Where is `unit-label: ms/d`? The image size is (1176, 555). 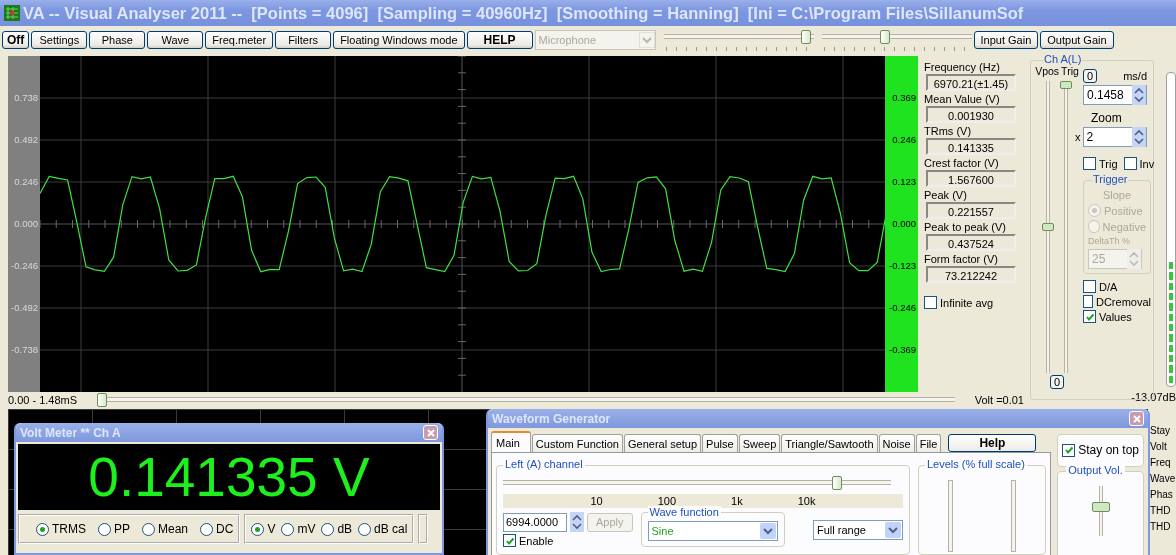
unit-label: ms/d is located at coordinates (1135, 76).